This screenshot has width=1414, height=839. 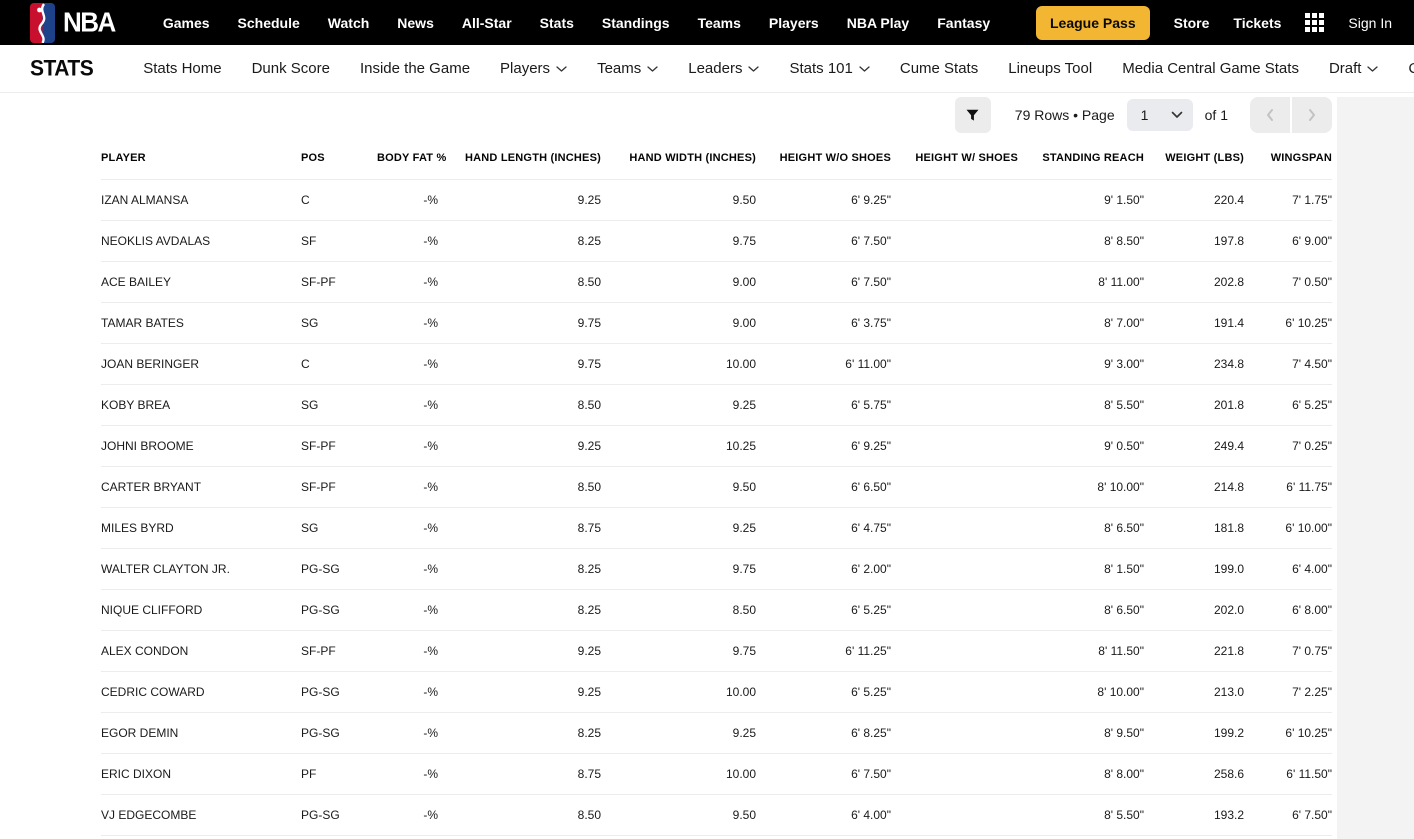 What do you see at coordinates (1288, 732) in the screenshot?
I see `stat-cell: 6' 10.25"` at bounding box center [1288, 732].